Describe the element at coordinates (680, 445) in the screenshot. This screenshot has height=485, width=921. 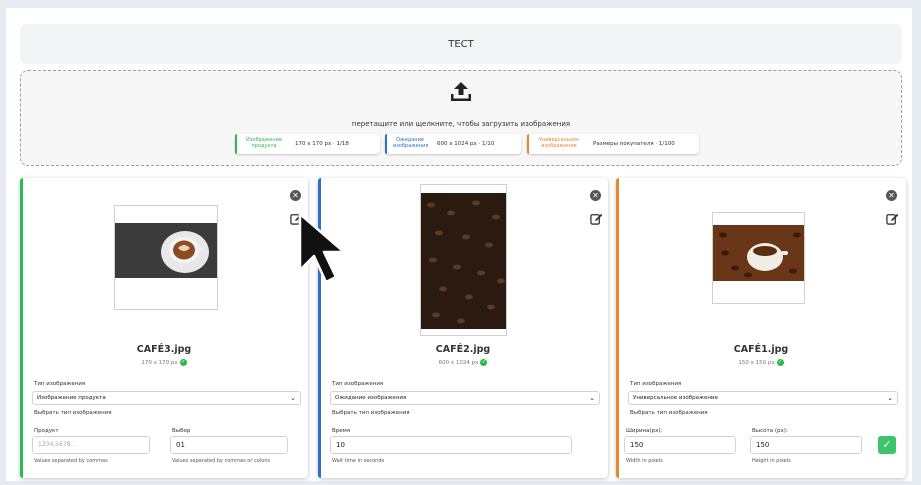
I see `width-input: 150` at that location.